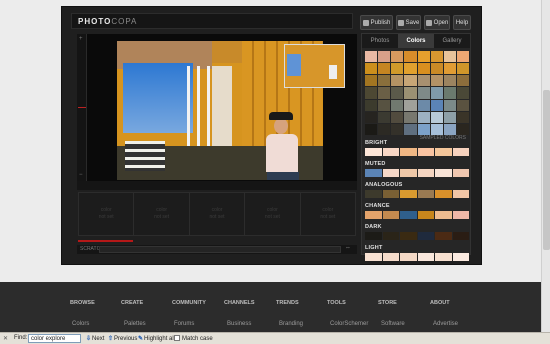 The image size is (550, 344). I want to click on save-button: Save, so click(408, 22).